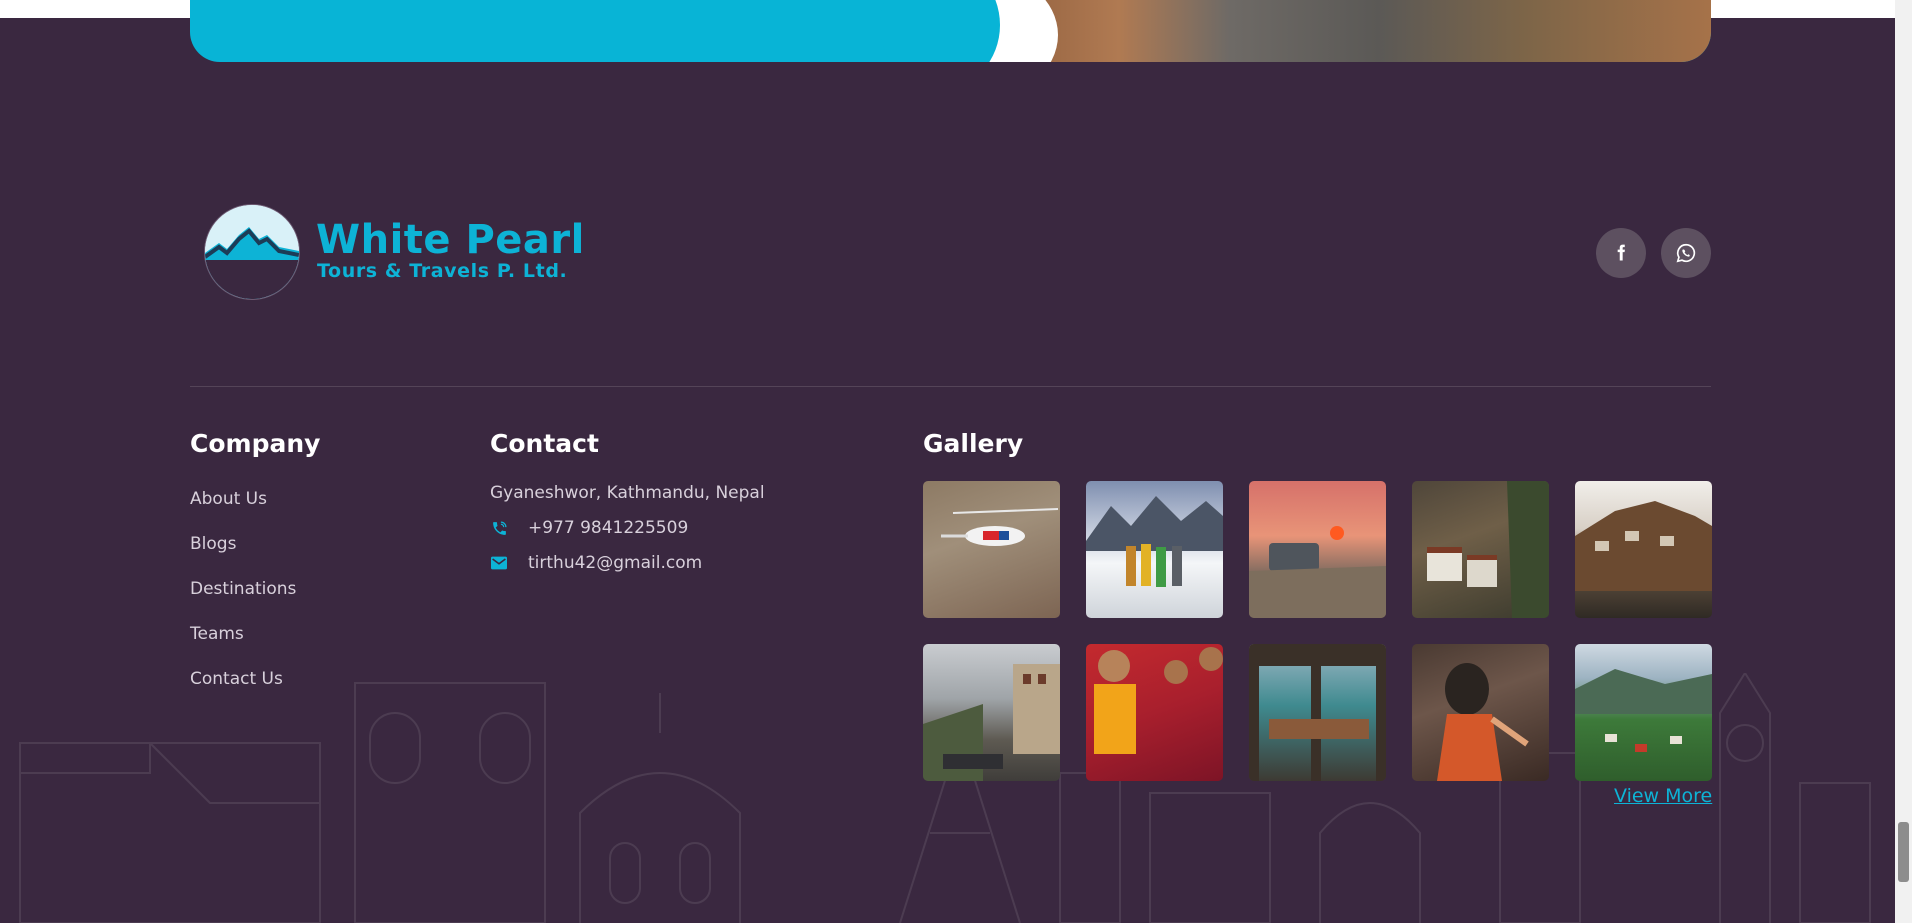 The width and height of the screenshot is (1912, 923). Describe the element at coordinates (1663, 796) in the screenshot. I see `gallery-view-more-link: View More` at that location.